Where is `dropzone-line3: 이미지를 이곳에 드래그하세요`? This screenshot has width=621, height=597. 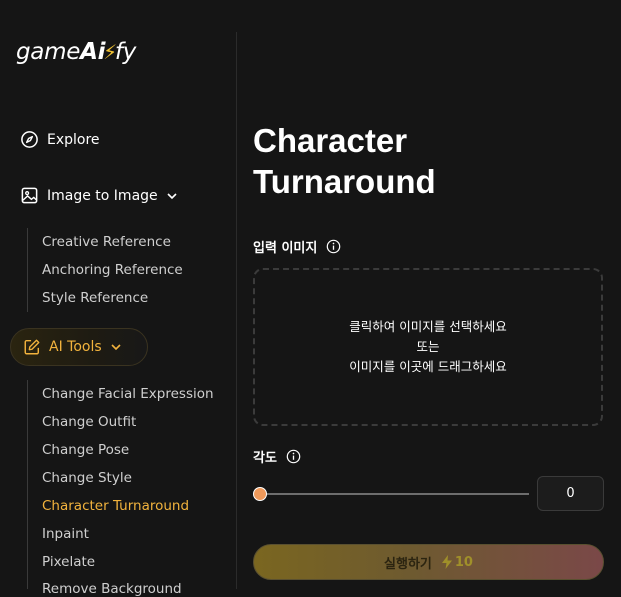 dropzone-line3: 이미지를 이곳에 드래그하세요 is located at coordinates (428, 366).